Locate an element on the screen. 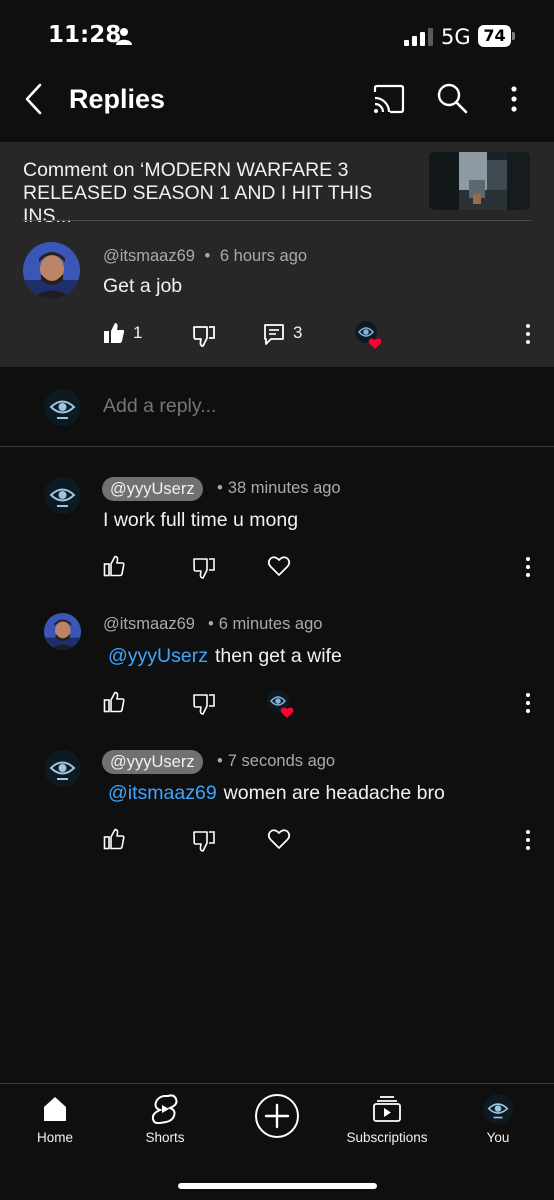 The width and height of the screenshot is (554, 1200). signal-icon is located at coordinates (418, 37).